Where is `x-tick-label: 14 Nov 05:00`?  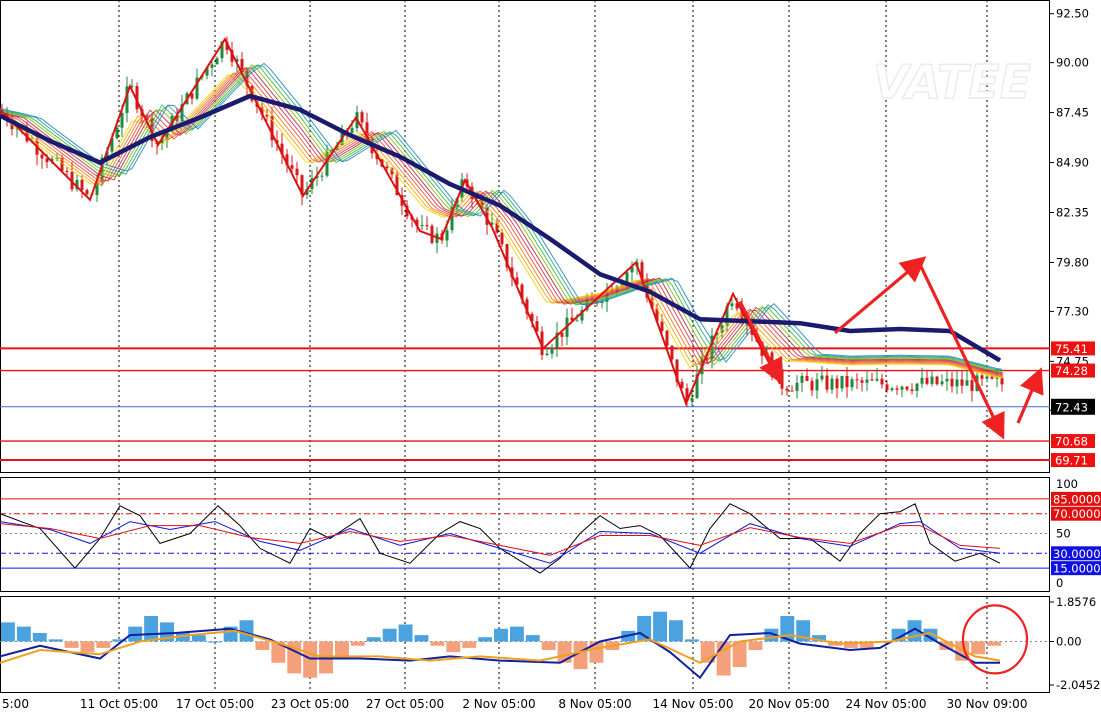
x-tick-label: 14 Nov 05:00 is located at coordinates (693, 704).